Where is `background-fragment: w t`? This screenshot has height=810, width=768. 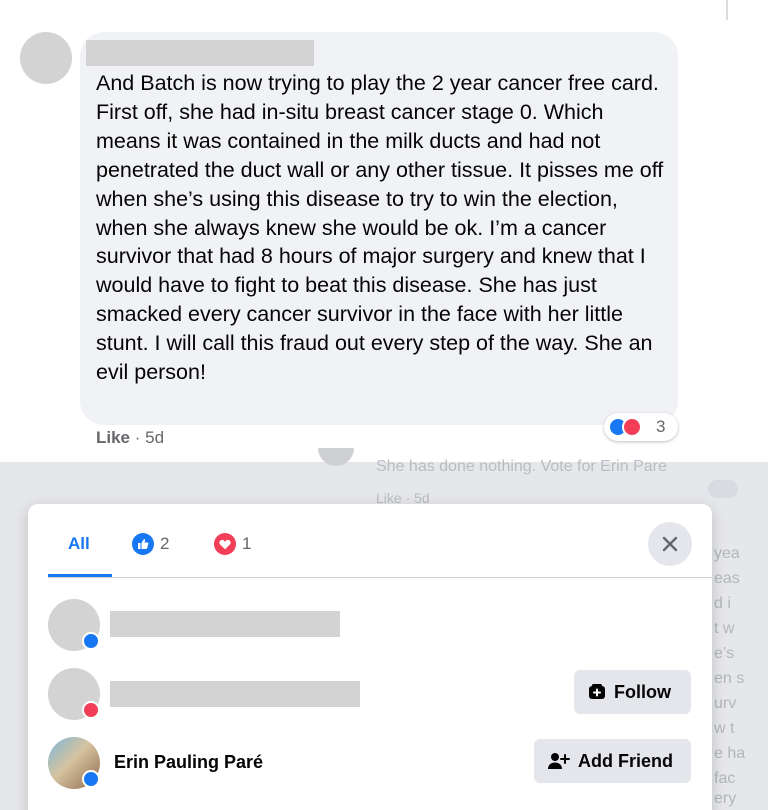
background-fragment: w t is located at coordinates (724, 728).